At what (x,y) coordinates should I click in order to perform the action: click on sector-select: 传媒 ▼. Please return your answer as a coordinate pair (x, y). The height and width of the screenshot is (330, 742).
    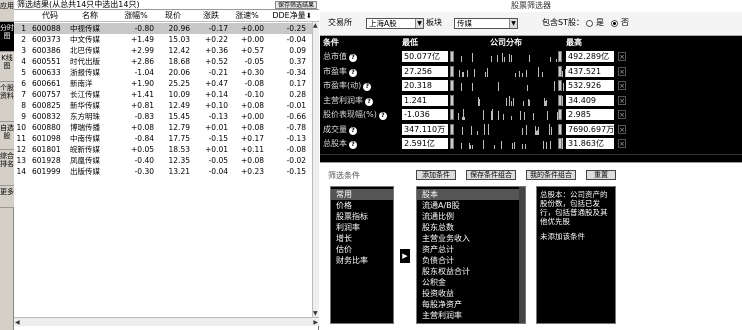
    Looking at the image, I should click on (486, 23).